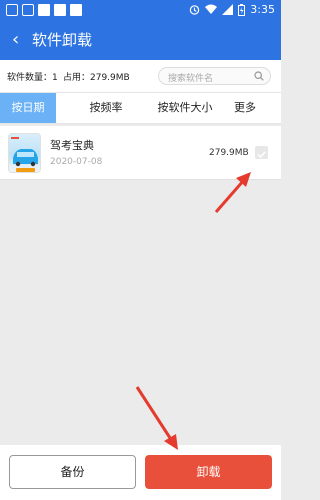 This screenshot has height=500, width=320. I want to click on page-title: 软件卸载, so click(62, 40).